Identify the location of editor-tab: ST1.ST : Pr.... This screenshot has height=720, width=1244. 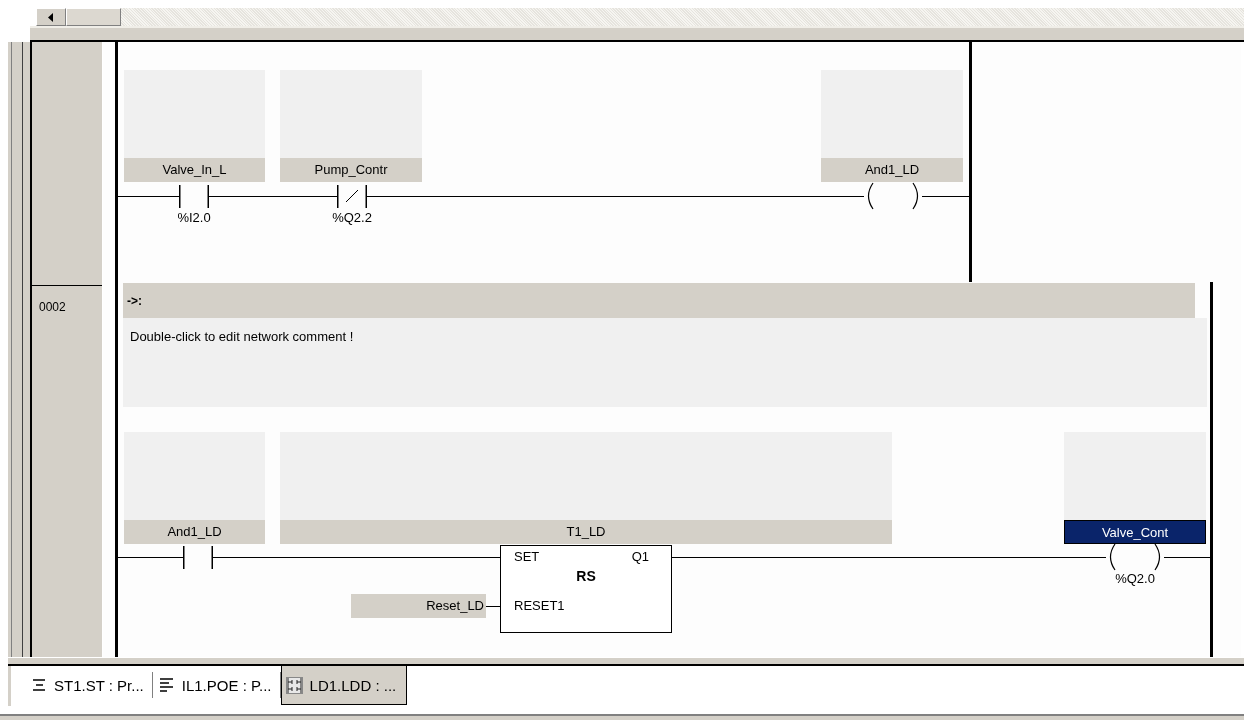
(89, 685).